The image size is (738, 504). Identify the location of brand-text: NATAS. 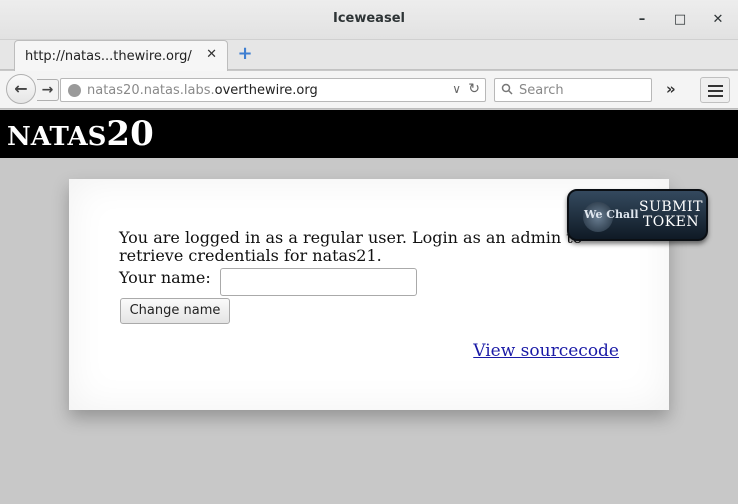
(57, 137).